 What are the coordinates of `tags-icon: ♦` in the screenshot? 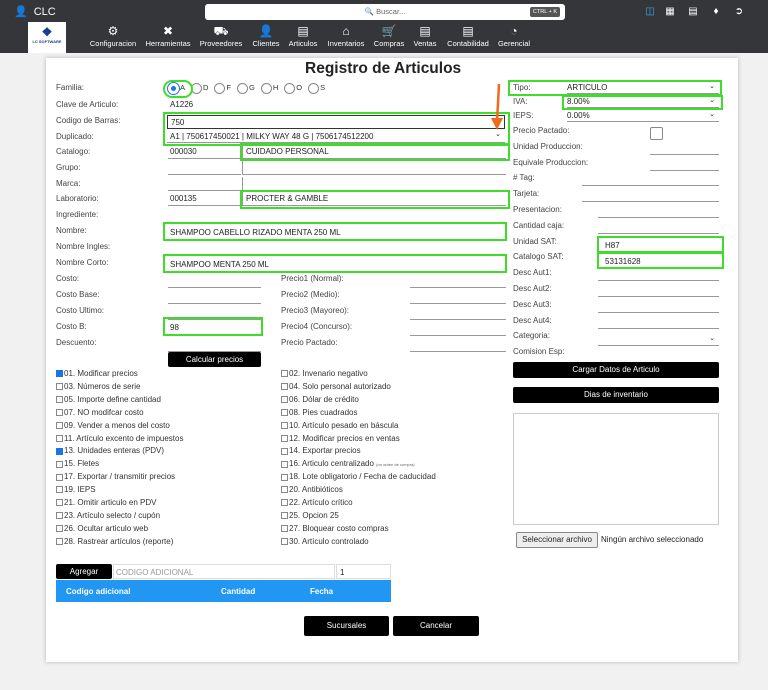 It's located at (716, 11).